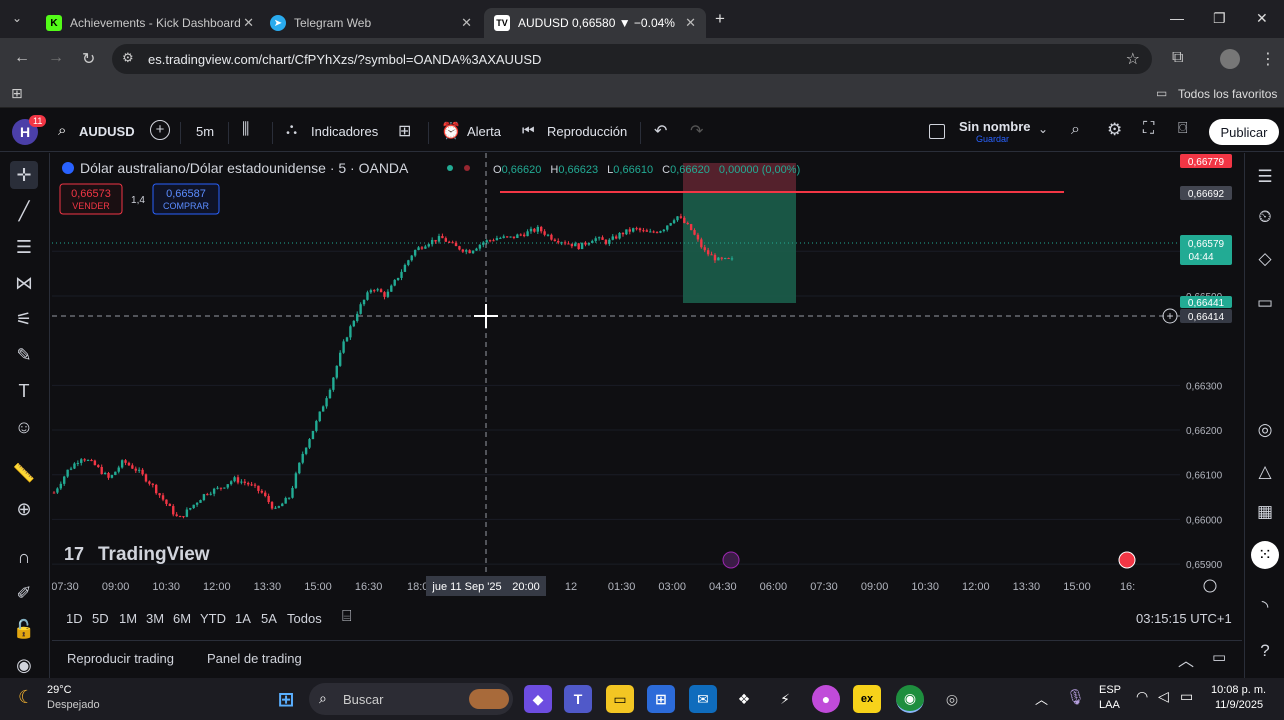 The image size is (1284, 720). What do you see at coordinates (1268, 59) in the screenshot?
I see `menu-icon: ⋮` at bounding box center [1268, 59].